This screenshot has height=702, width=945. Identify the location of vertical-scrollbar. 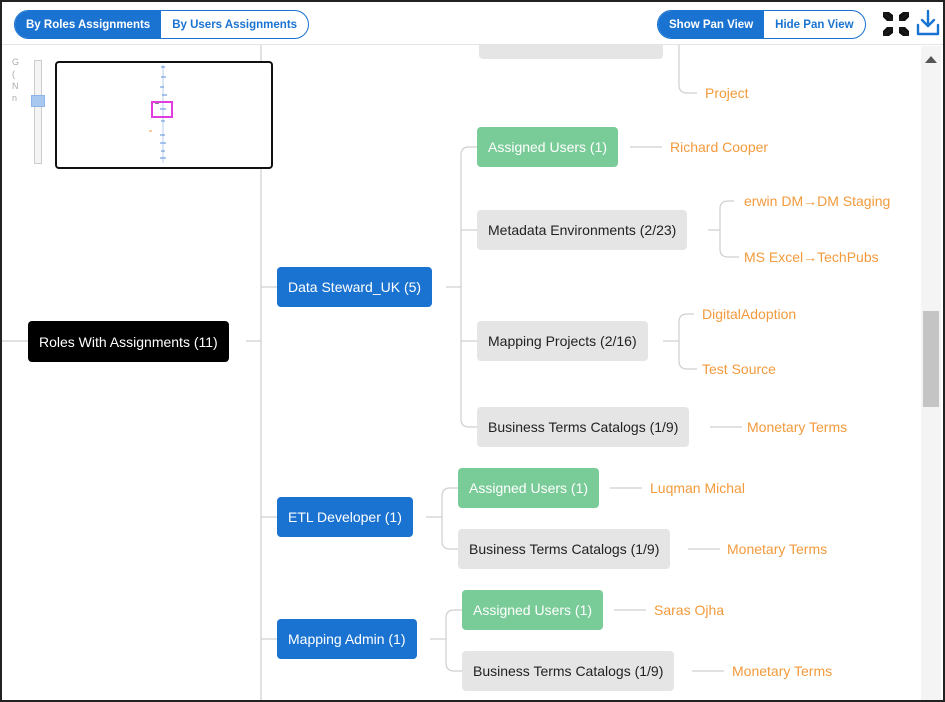
(931, 373).